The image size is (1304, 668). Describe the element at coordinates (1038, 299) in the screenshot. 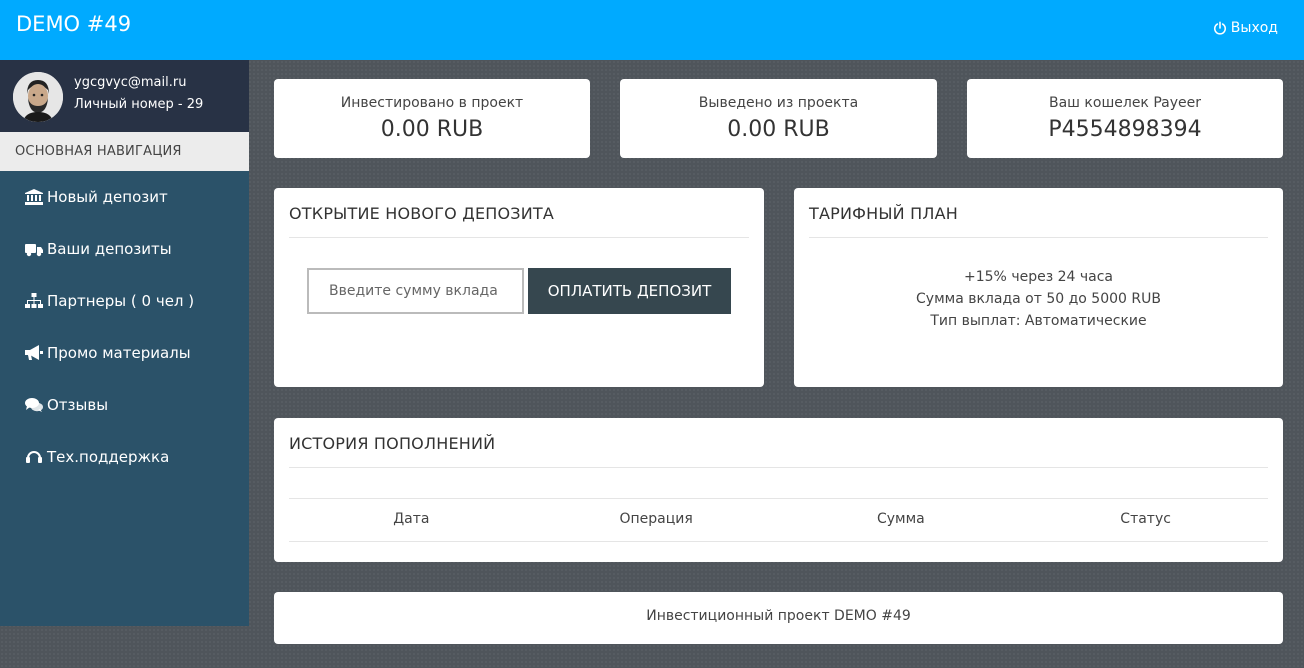

I see `plan-line: Сумма вклада от 50 до 5000 RUB` at that location.